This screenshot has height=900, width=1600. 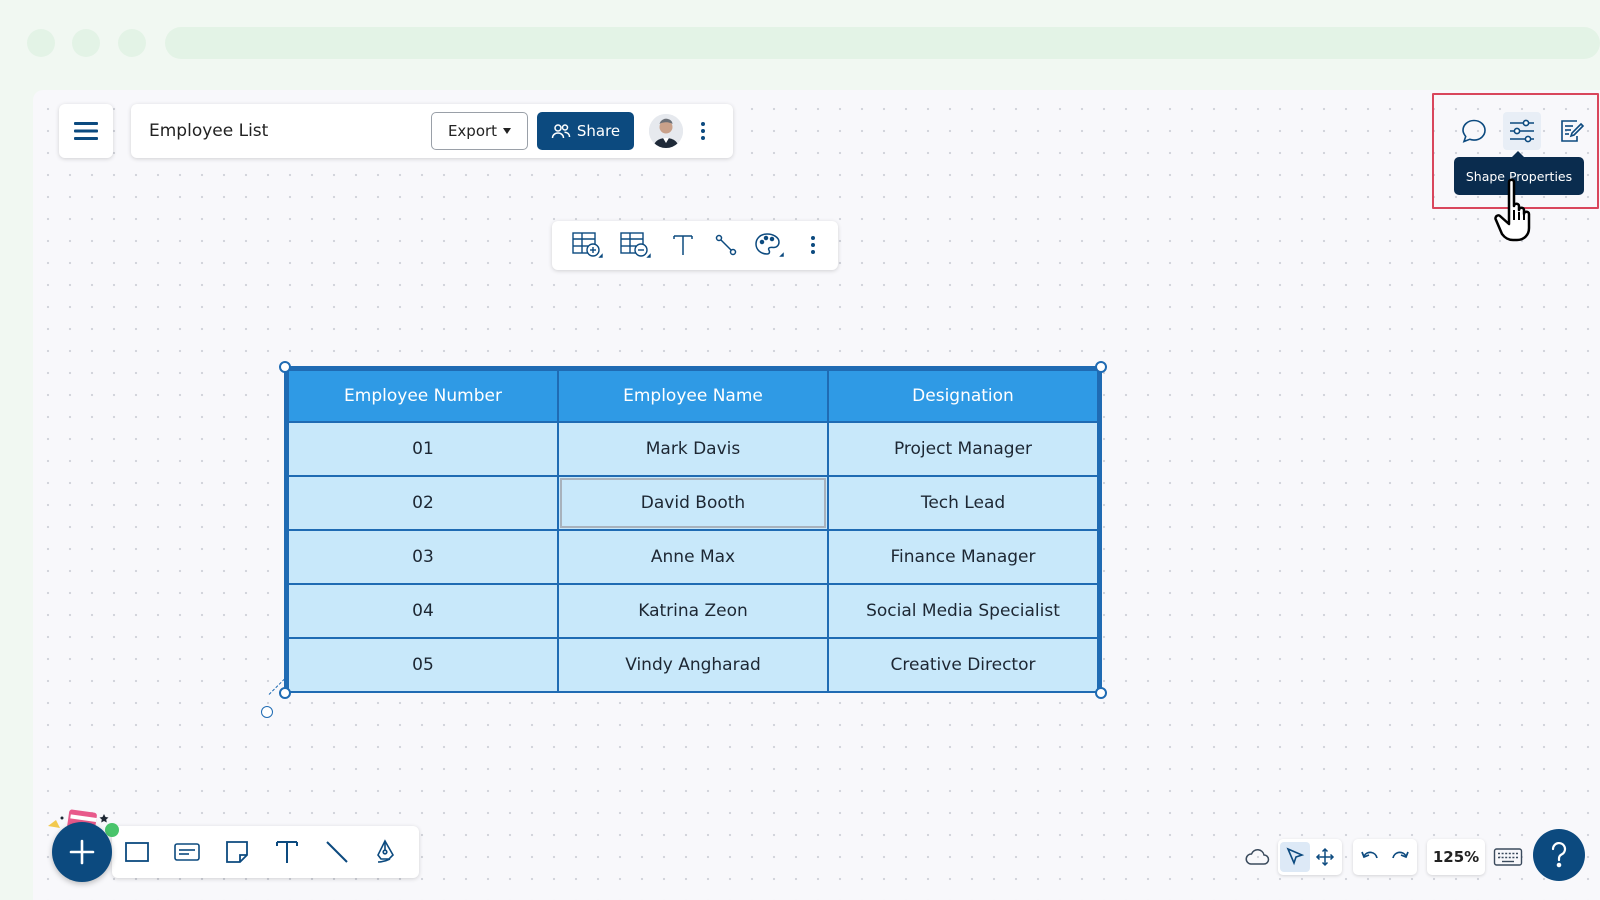 I want to click on sticky-note-tool, so click(x=237, y=852).